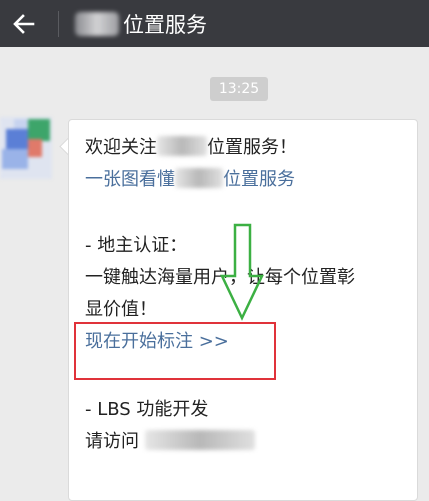 Image resolution: width=429 pixels, height=501 pixels. Describe the element at coordinates (242, 272) in the screenshot. I see `arrow-down-icon` at that location.